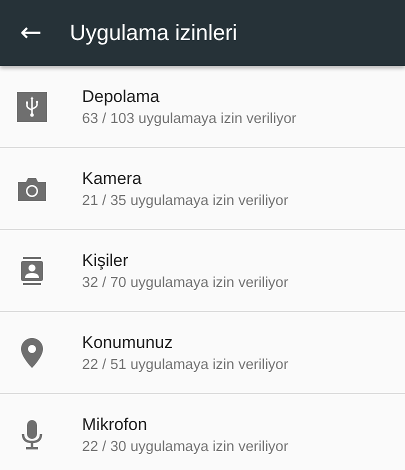 The width and height of the screenshot is (405, 470). I want to click on permission-name: Depolama, so click(121, 96).